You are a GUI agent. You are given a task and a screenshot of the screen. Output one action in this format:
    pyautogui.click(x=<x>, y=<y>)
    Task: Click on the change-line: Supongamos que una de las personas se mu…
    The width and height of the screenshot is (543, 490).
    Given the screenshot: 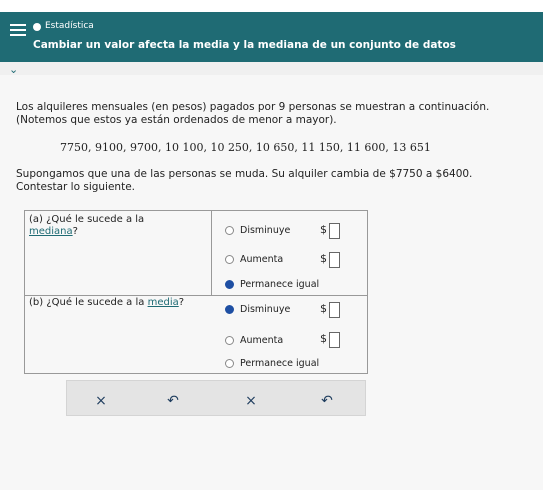 What is the action you would take?
    pyautogui.click(x=244, y=174)
    